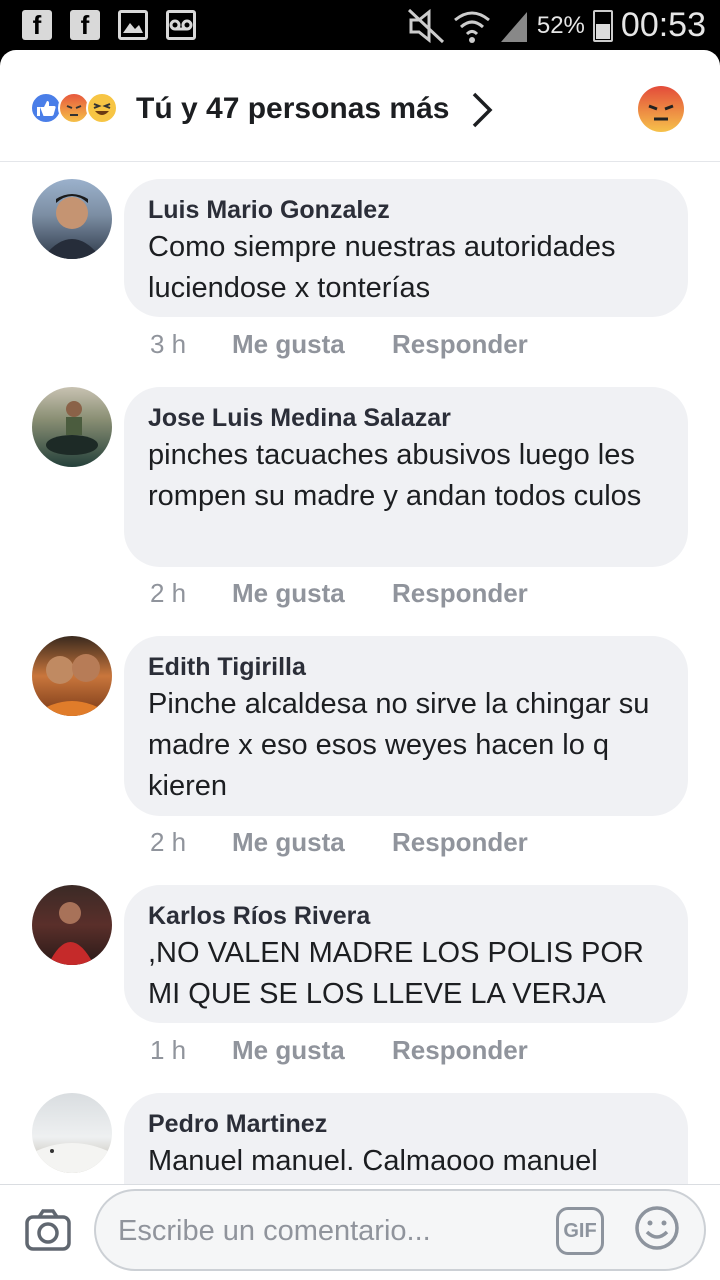  I want to click on sticker-icon, so click(657, 1228).